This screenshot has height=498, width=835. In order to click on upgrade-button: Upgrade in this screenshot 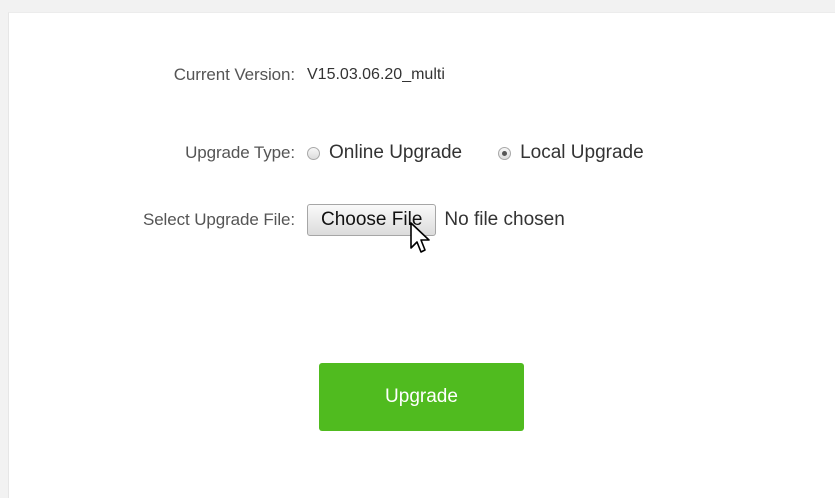, I will do `click(421, 397)`.